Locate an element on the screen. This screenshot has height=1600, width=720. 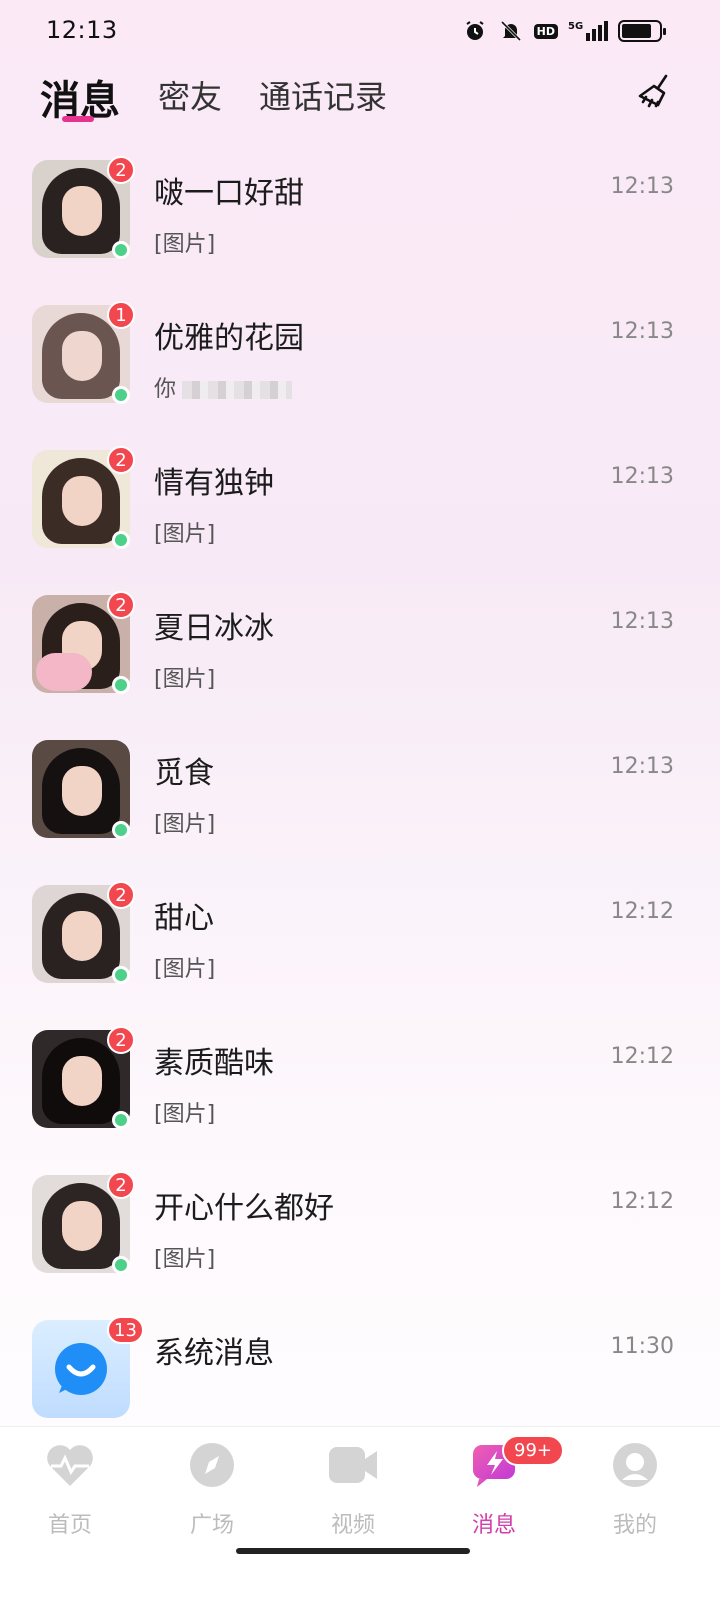
message-preview: 你 is located at coordinates (223, 387).